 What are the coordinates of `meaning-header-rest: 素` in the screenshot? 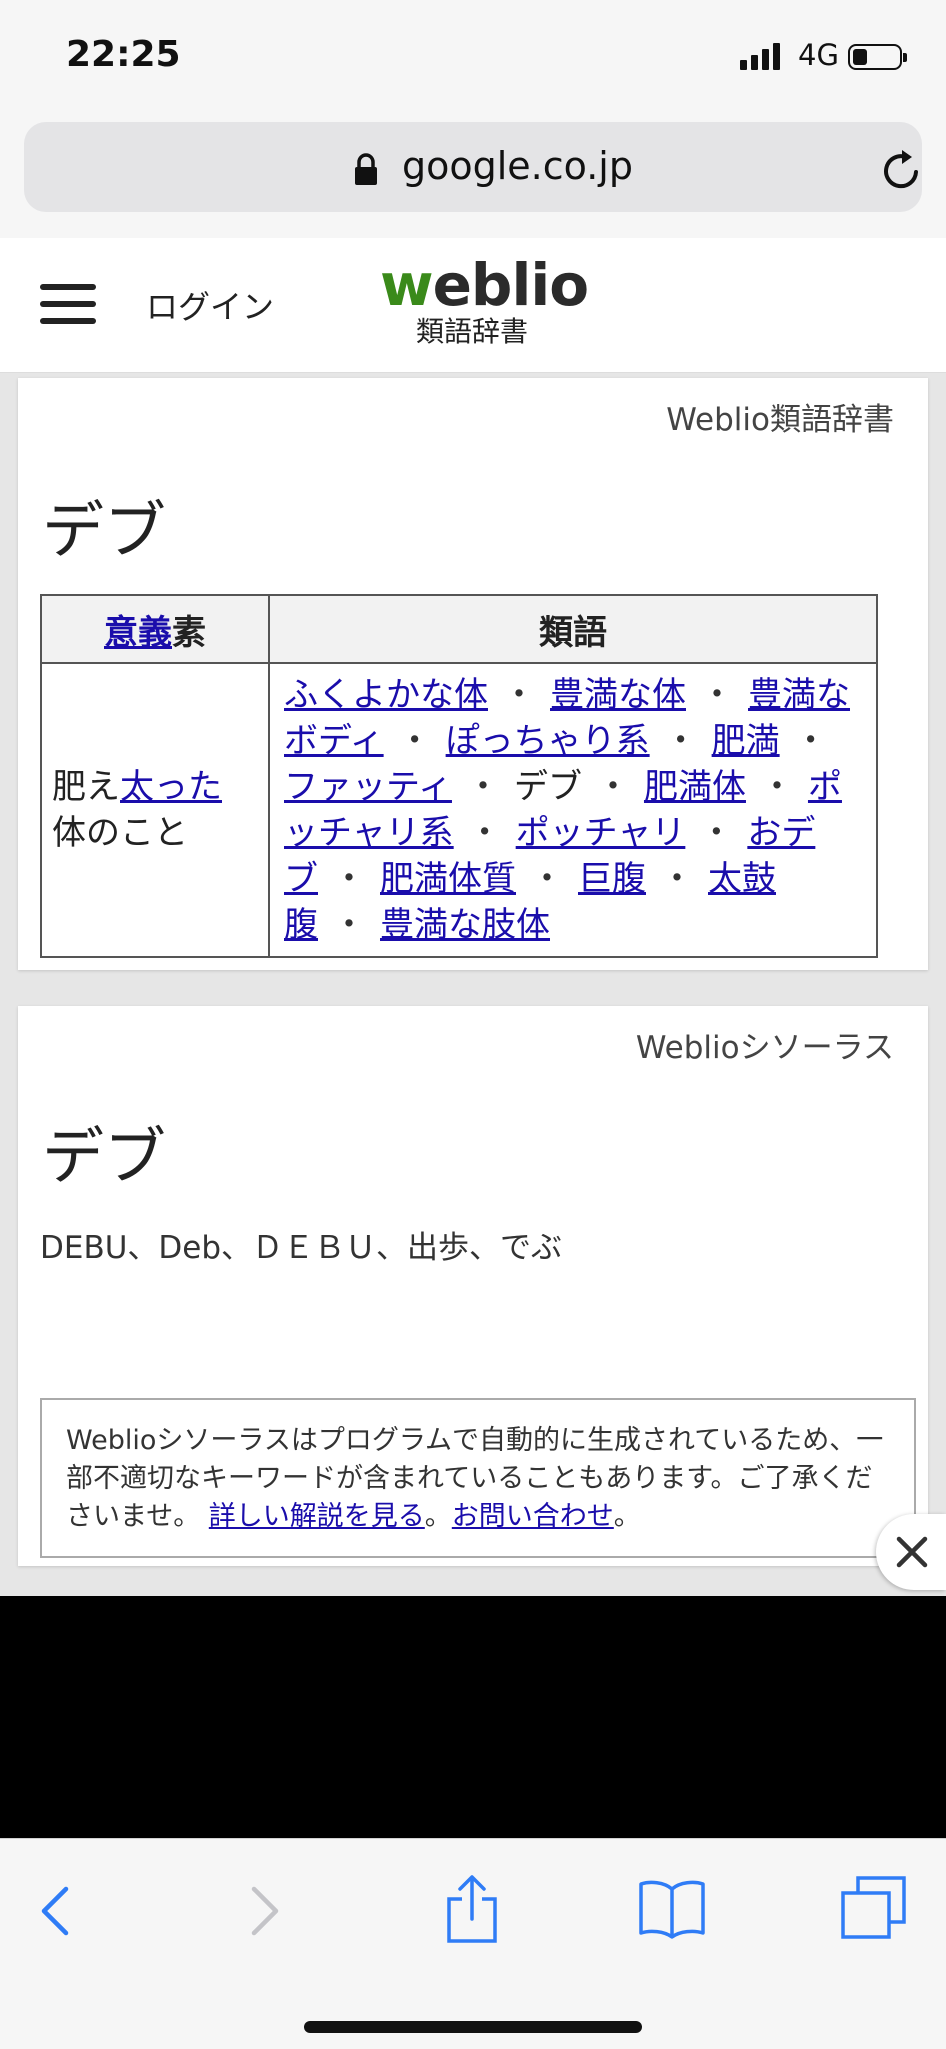 It's located at (189, 632).